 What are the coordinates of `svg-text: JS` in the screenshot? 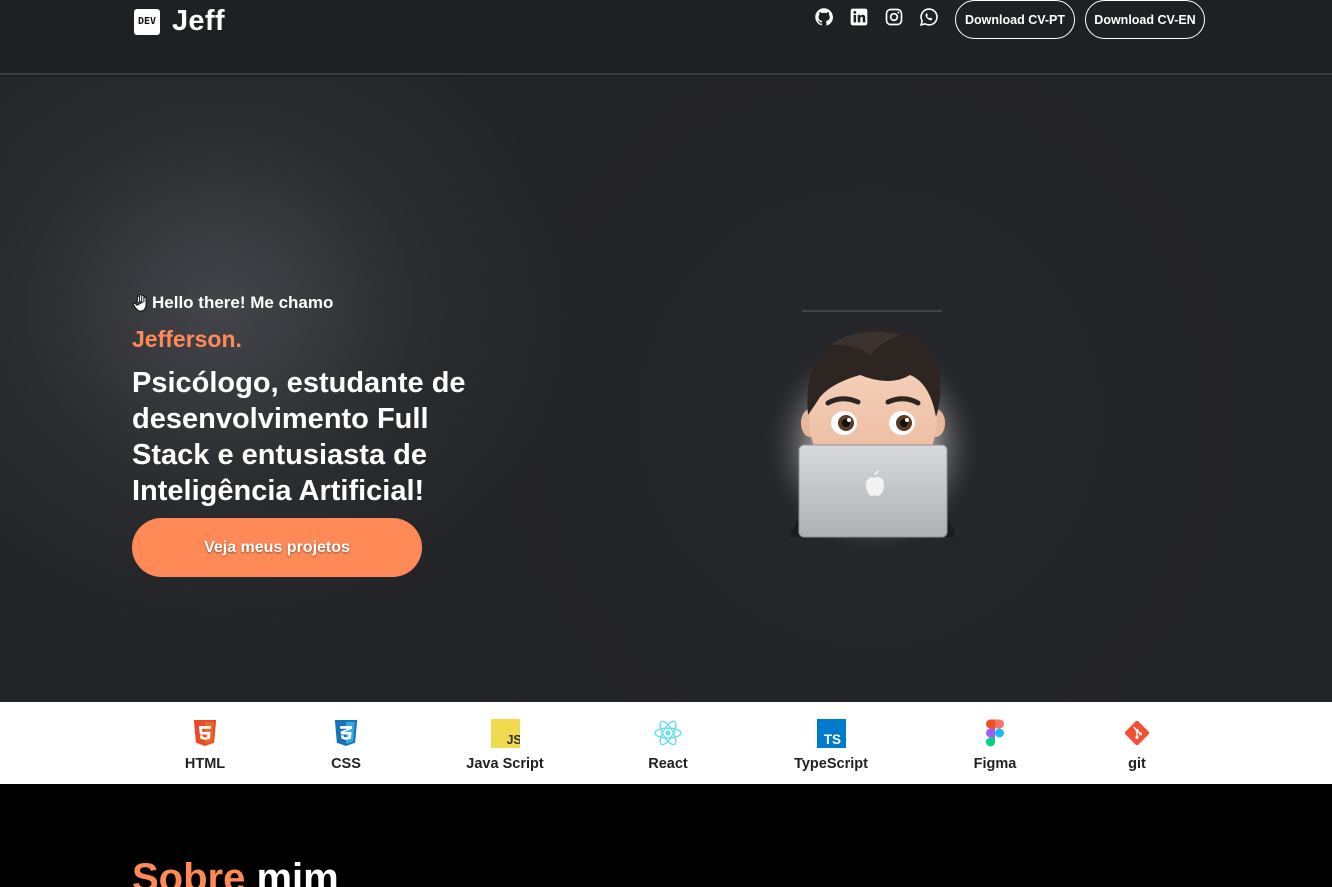 It's located at (513, 740).